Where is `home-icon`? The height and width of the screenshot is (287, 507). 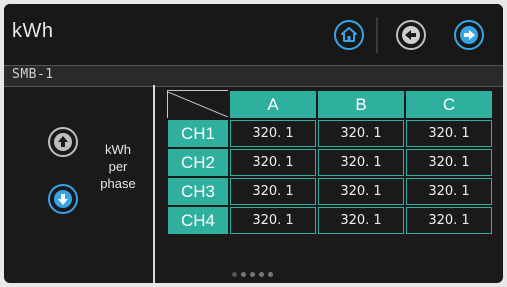 home-icon is located at coordinates (349, 34).